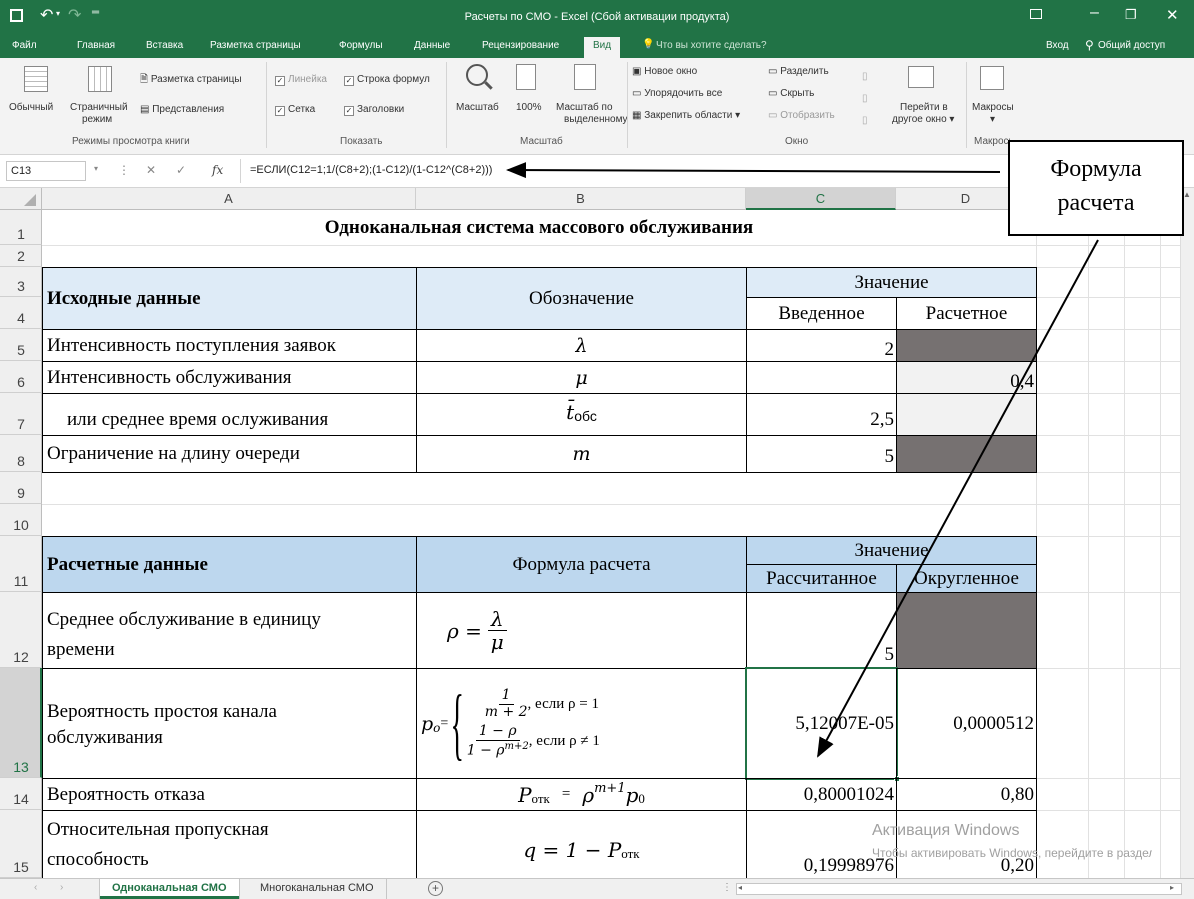 This screenshot has width=1194, height=899. Describe the element at coordinates (191, 80) in the screenshot. I see `page-layout-button: 🗎 Разметка страницы` at that location.